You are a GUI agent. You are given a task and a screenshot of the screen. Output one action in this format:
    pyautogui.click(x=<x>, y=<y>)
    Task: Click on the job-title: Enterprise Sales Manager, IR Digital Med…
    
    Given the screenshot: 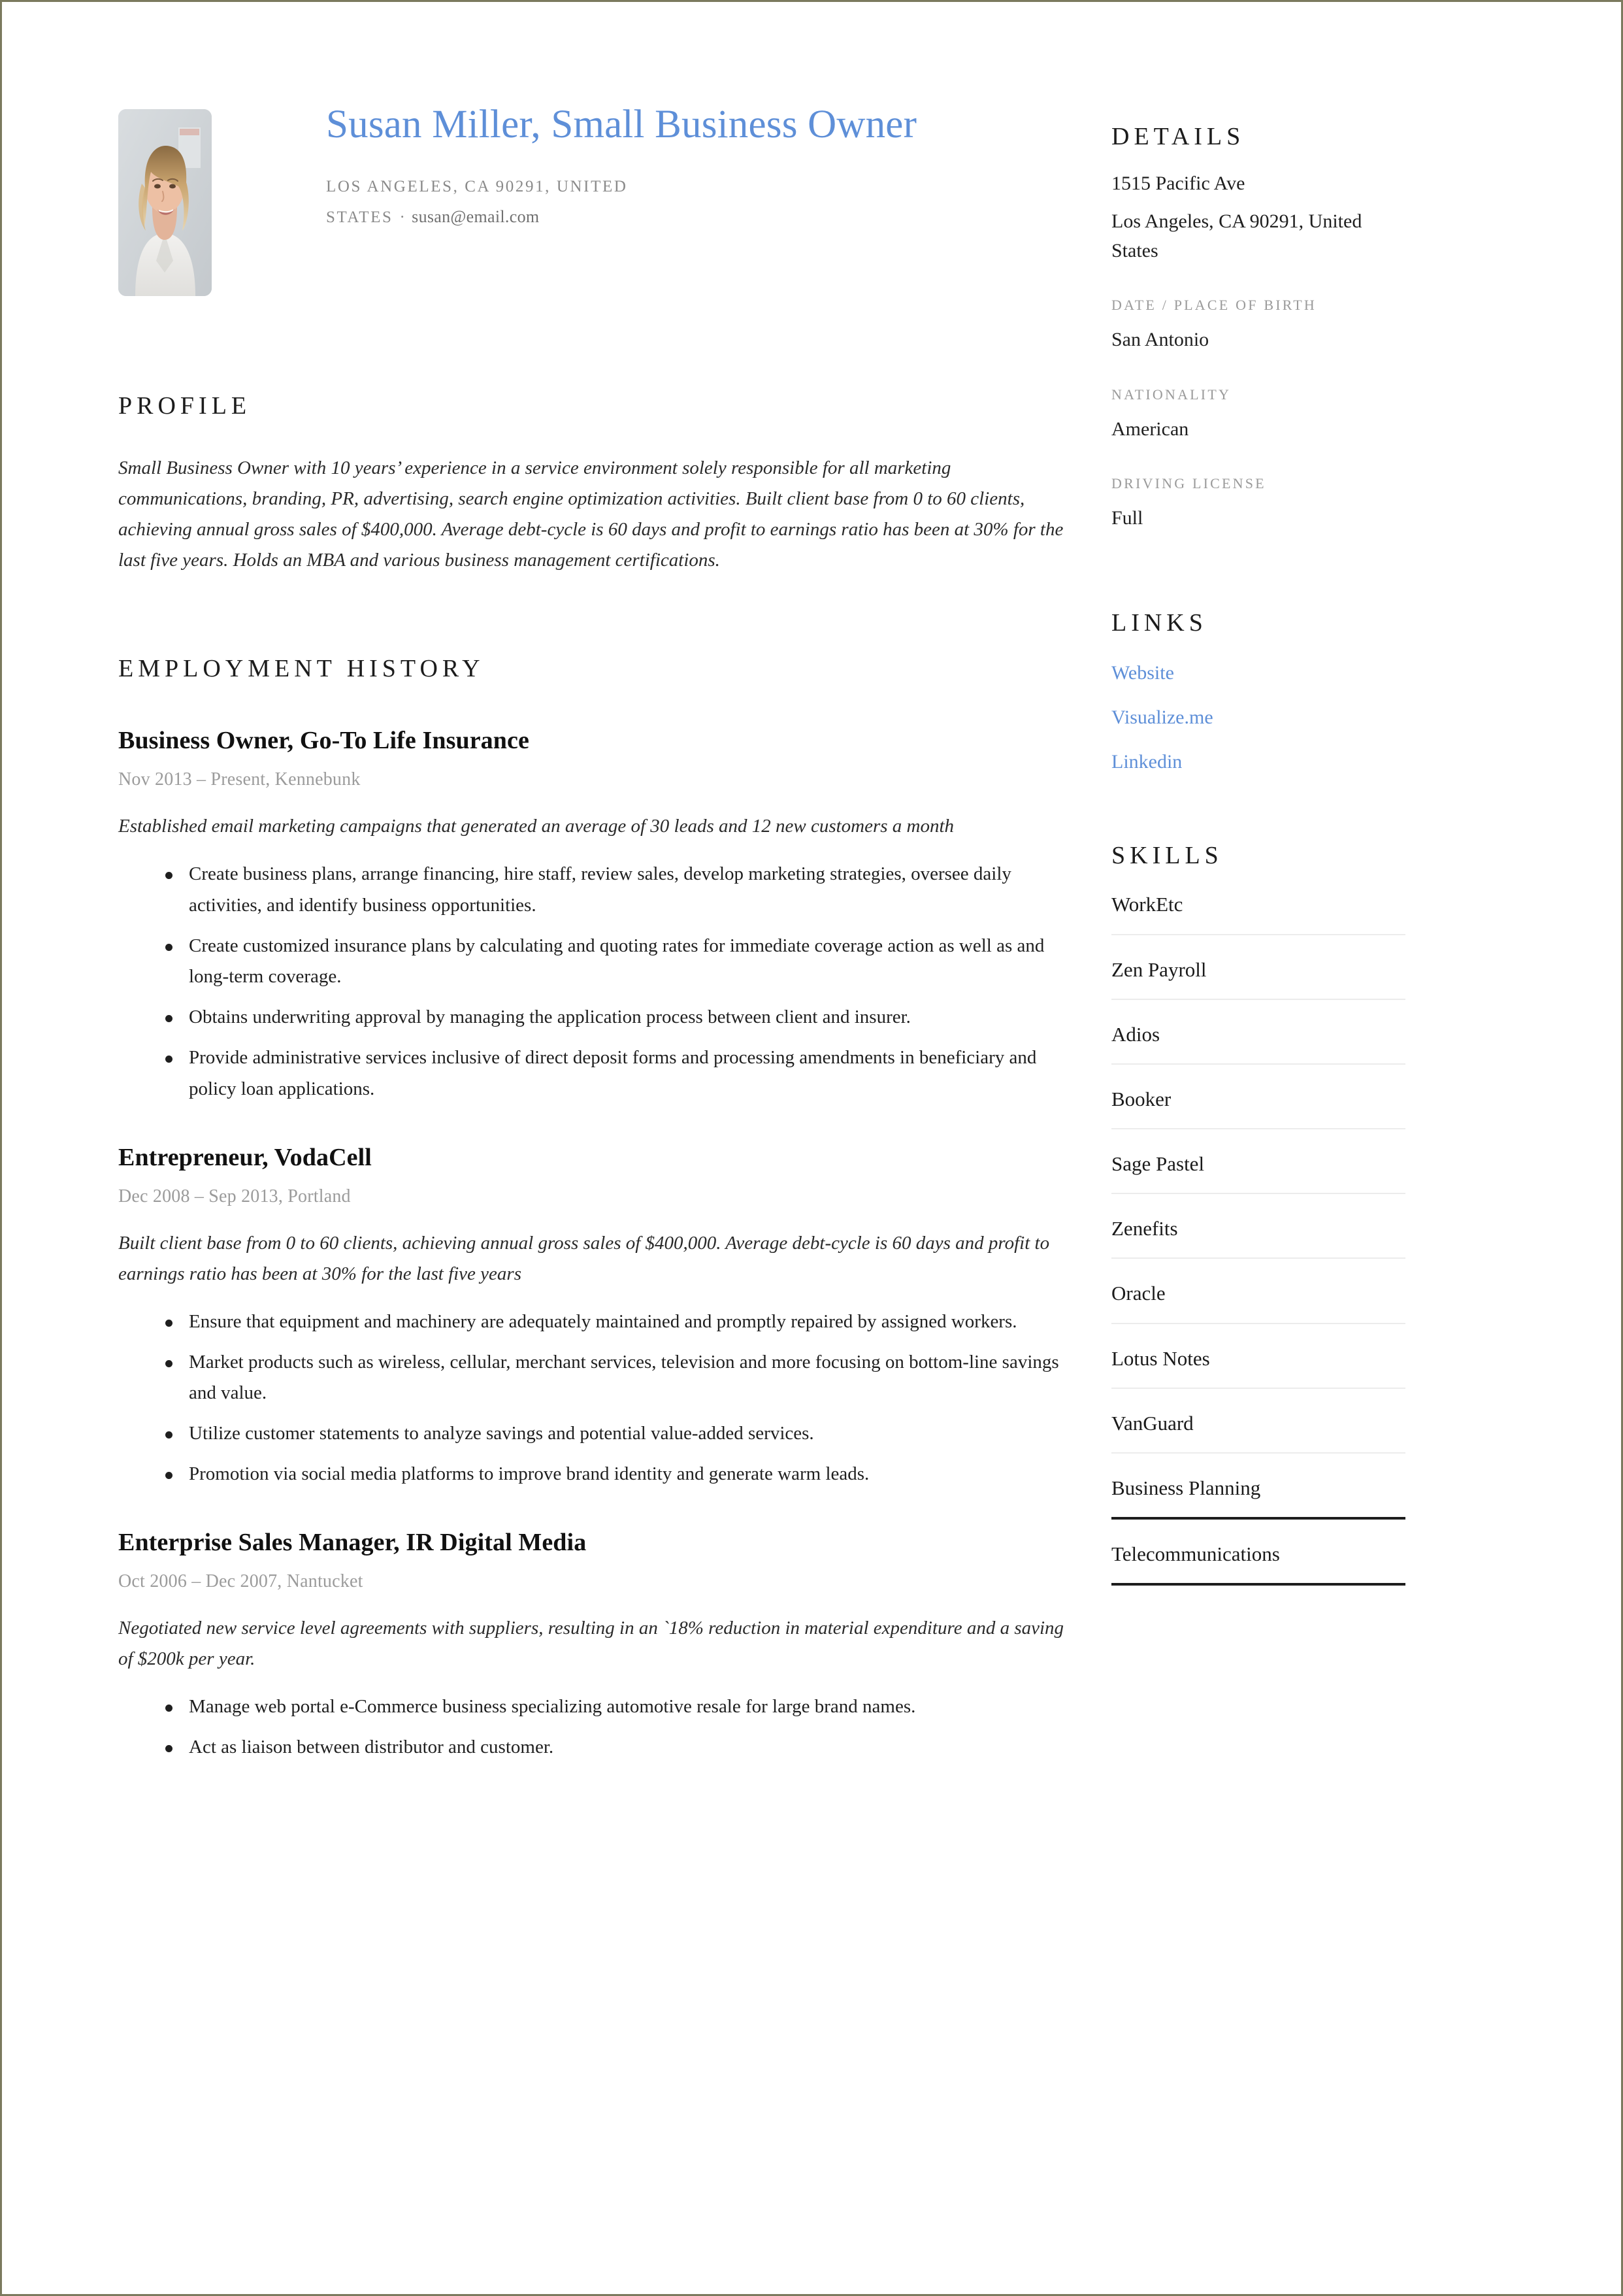 What is the action you would take?
    pyautogui.click(x=352, y=1542)
    